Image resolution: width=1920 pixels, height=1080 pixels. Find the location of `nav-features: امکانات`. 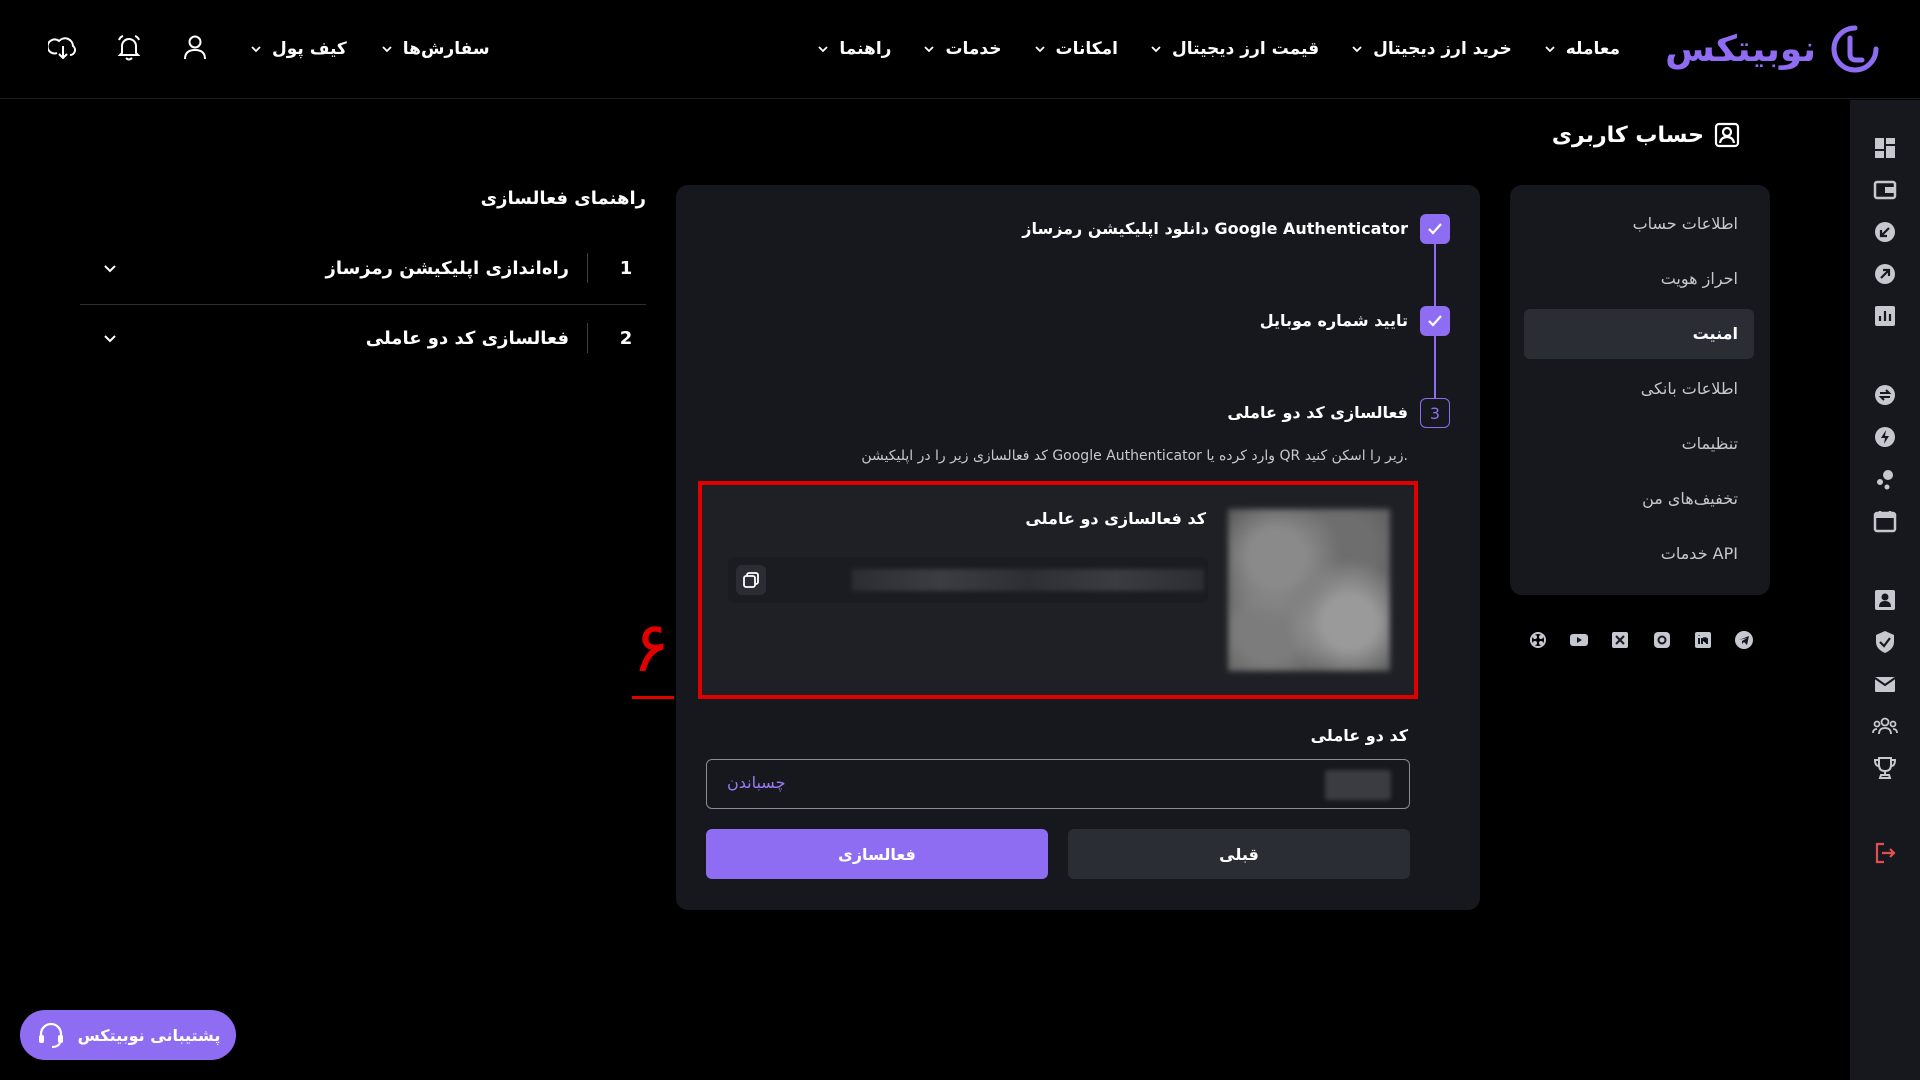

nav-features: امکانات is located at coordinates (1076, 49).